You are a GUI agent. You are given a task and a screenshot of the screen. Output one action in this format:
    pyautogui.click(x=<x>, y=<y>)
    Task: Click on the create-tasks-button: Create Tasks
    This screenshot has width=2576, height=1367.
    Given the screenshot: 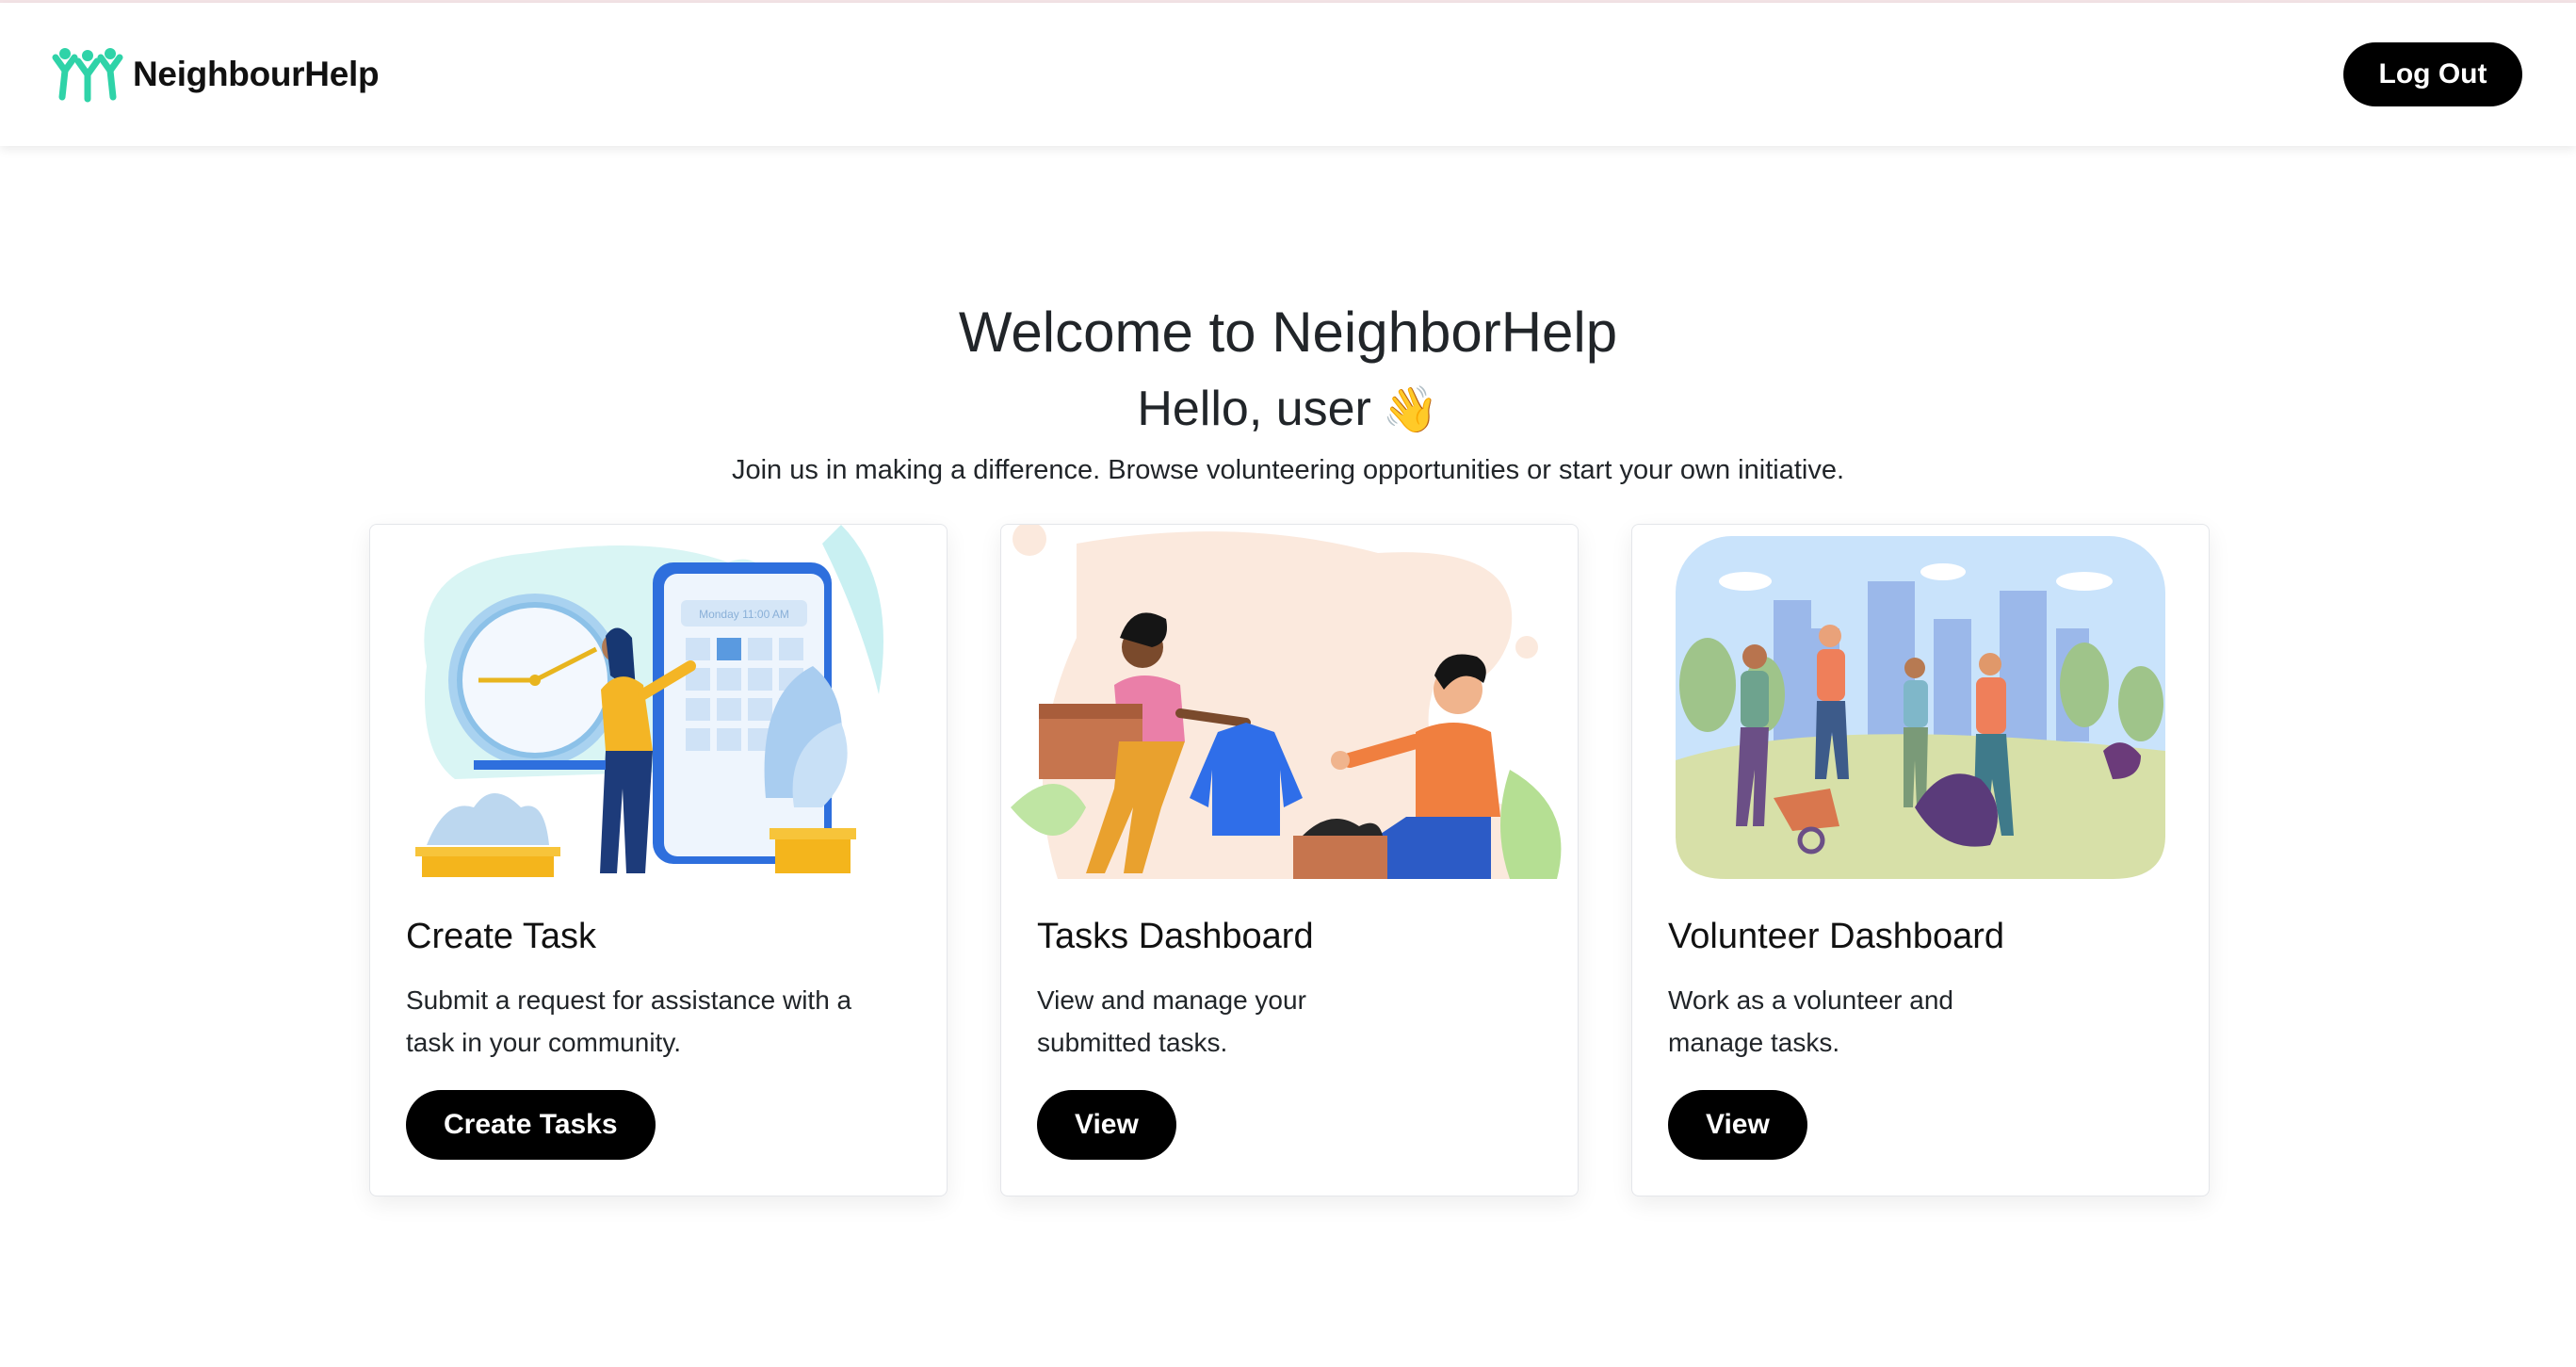 What is the action you would take?
    pyautogui.click(x=531, y=1125)
    